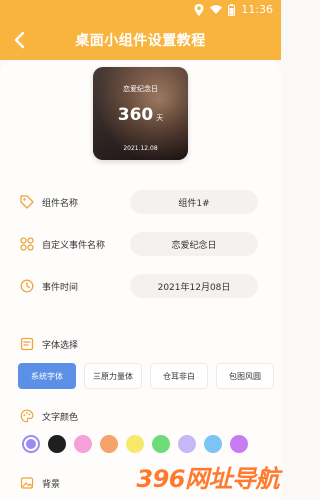 This screenshot has height=500, width=320. Describe the element at coordinates (140, 148) in the screenshot. I see `preview-date: 2021.12.08` at that location.